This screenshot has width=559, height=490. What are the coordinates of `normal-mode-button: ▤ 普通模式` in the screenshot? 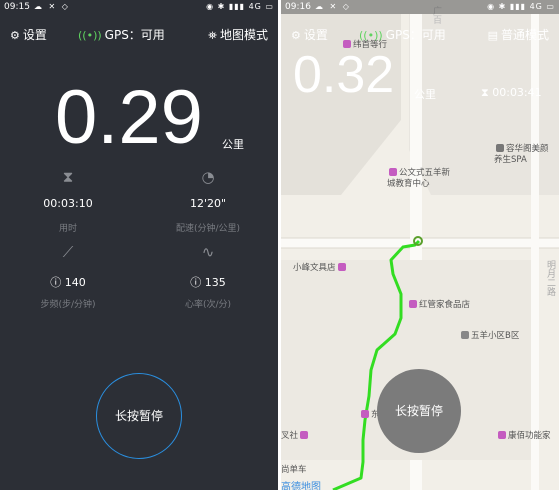 It's located at (518, 35).